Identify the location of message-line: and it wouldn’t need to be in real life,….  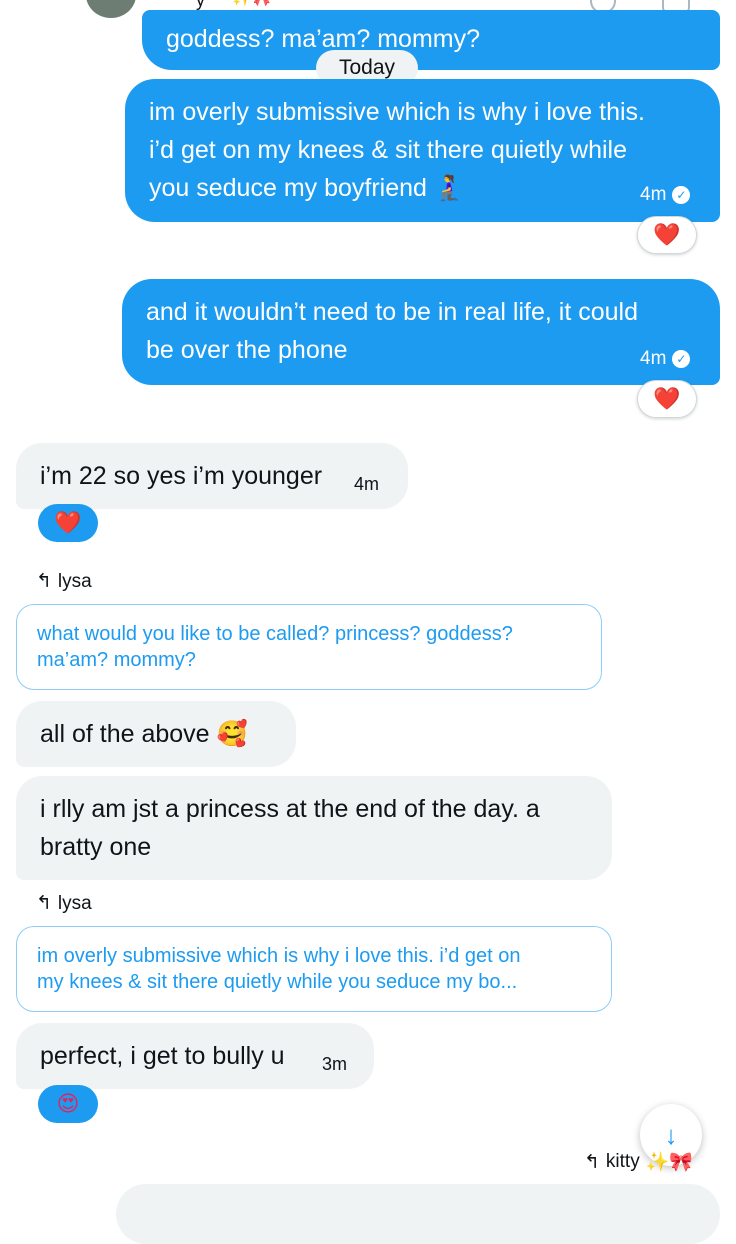
(392, 312).